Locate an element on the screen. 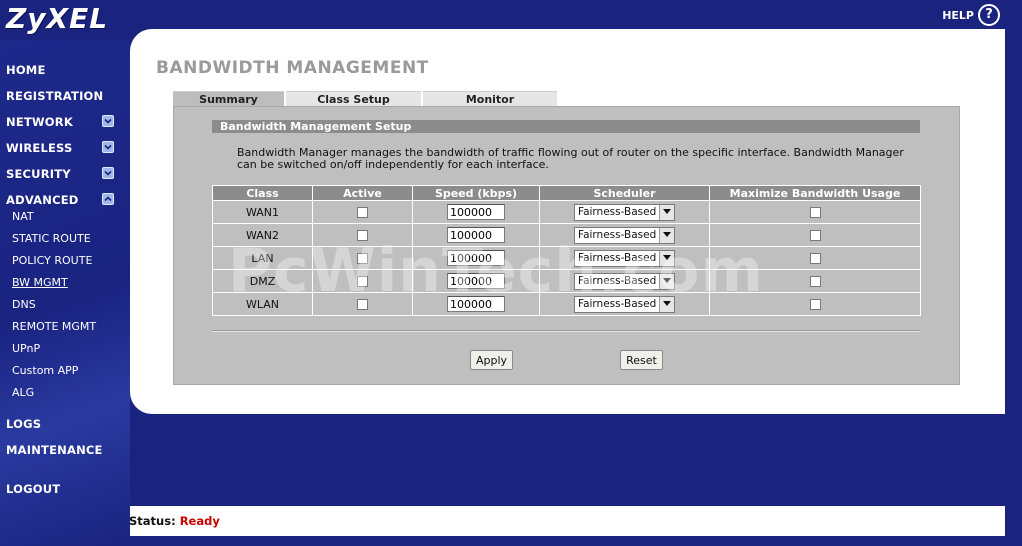 This screenshot has width=1022, height=546. section-header: Bandwidth Management Setup is located at coordinates (566, 126).